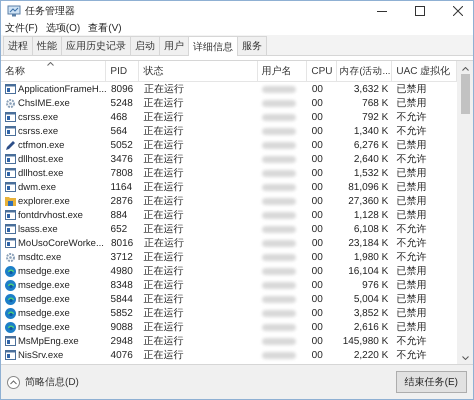 This screenshot has height=400, width=474. I want to click on pid-cell-text: 8016, so click(122, 243).